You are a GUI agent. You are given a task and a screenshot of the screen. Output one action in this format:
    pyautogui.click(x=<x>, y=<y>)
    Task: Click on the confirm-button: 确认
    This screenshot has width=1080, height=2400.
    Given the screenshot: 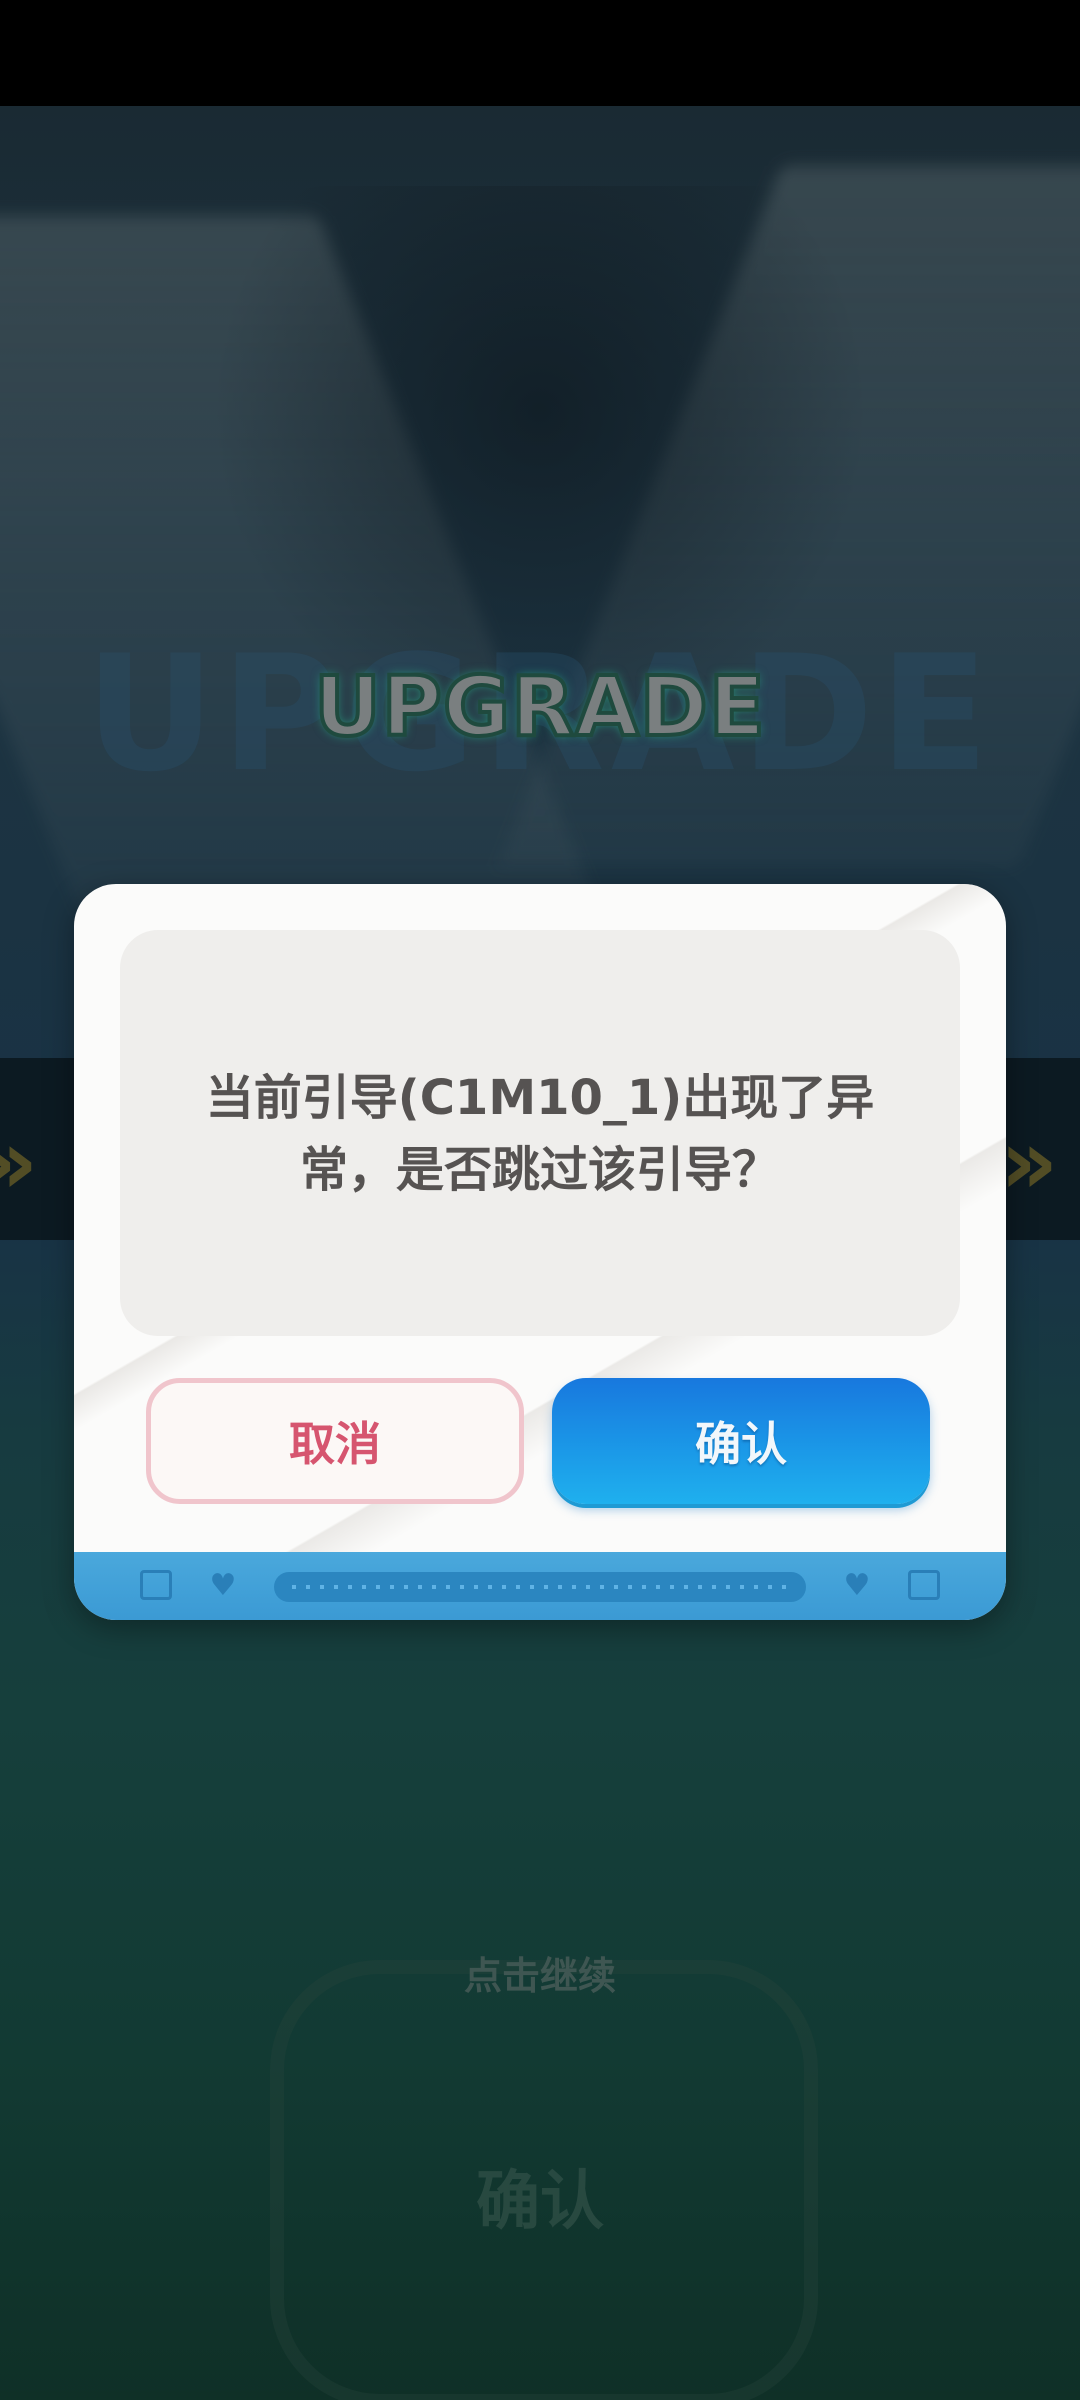 What is the action you would take?
    pyautogui.click(x=741, y=1441)
    